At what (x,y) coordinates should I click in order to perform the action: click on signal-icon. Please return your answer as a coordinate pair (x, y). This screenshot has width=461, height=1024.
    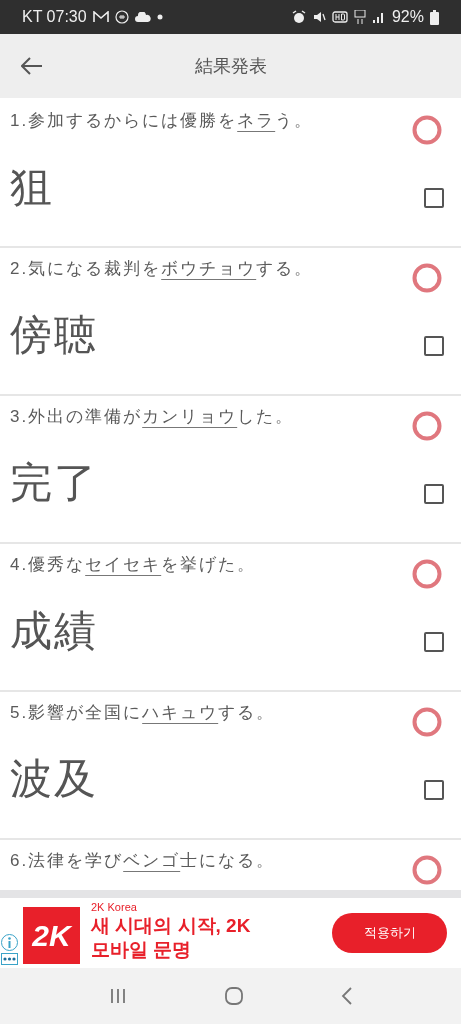
    Looking at the image, I should click on (378, 17).